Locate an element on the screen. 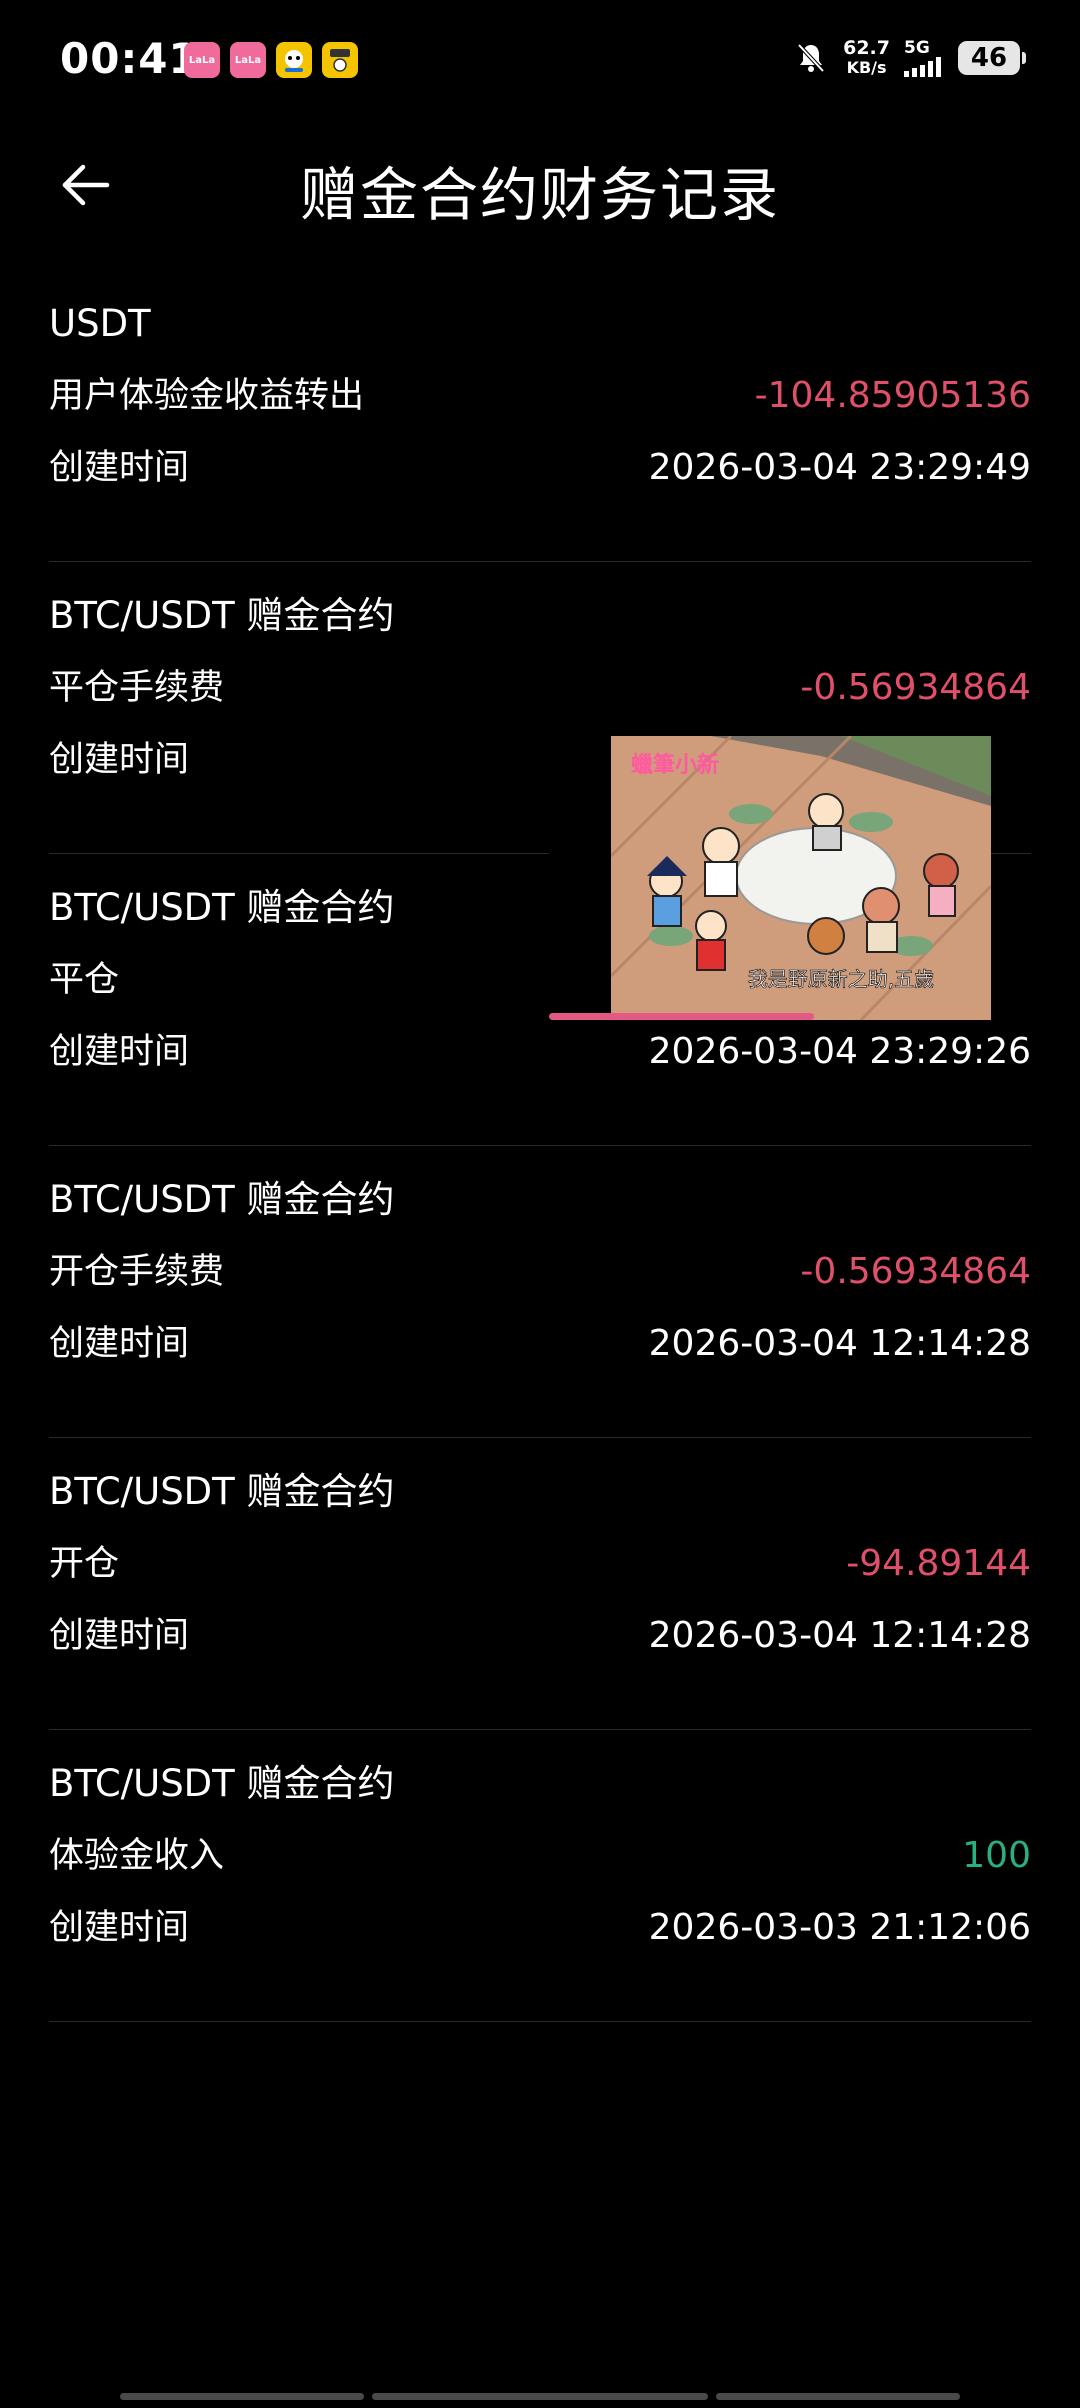 Image resolution: width=1080 pixels, height=2408 pixels. record-type: 平仓 is located at coordinates (84, 980).